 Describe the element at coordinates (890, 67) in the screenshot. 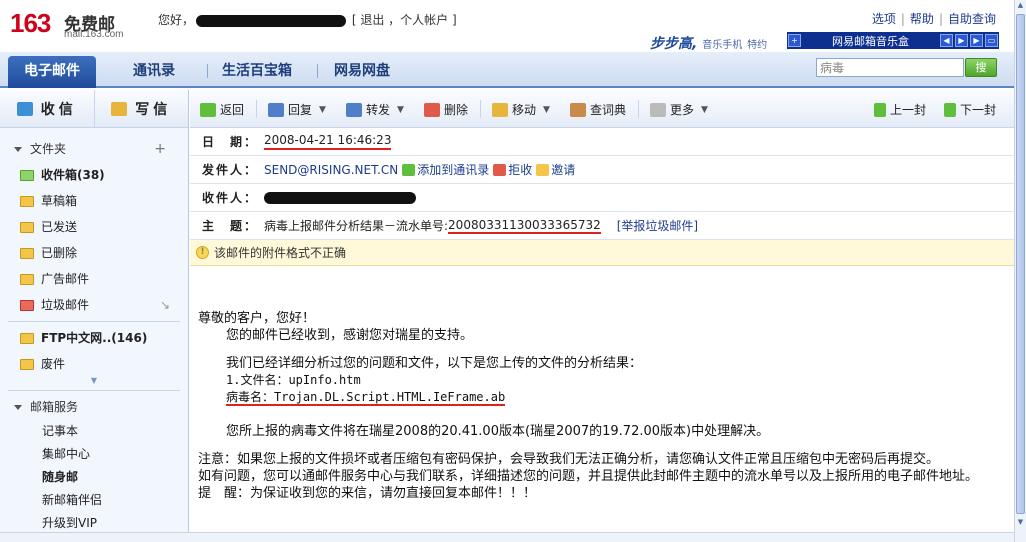

I see `search-input` at that location.